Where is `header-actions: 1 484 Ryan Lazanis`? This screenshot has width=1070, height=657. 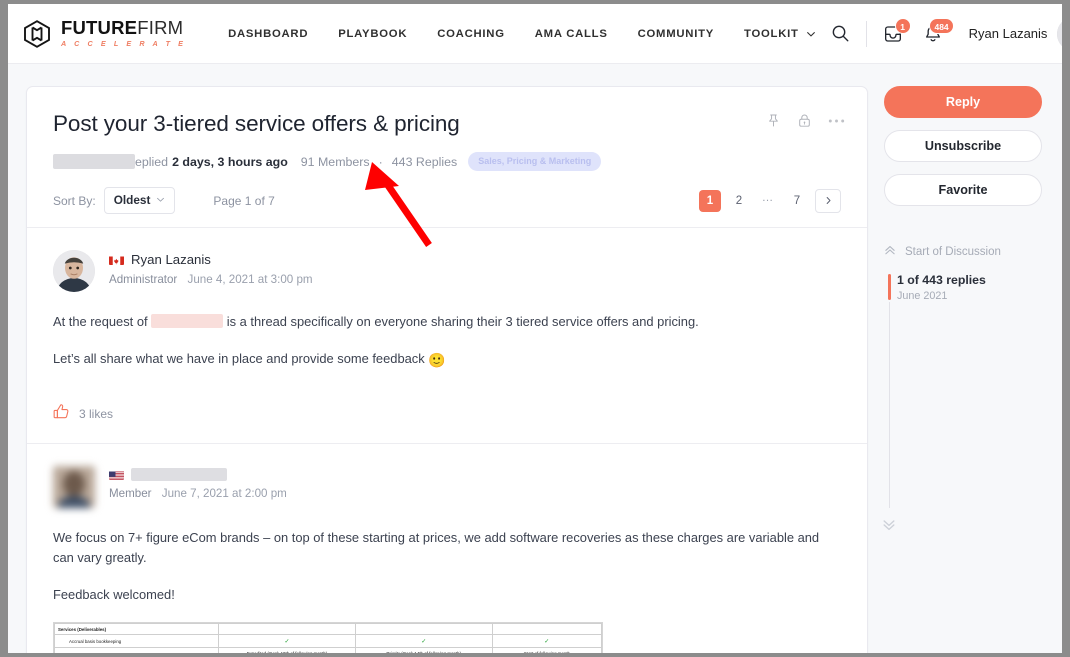 header-actions: 1 484 Ryan Lazanis is located at coordinates (938, 33).